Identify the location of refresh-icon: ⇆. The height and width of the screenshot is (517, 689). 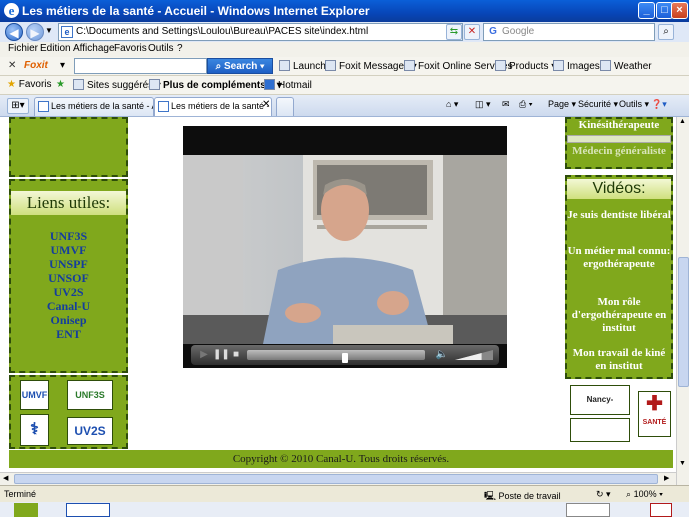
(454, 32).